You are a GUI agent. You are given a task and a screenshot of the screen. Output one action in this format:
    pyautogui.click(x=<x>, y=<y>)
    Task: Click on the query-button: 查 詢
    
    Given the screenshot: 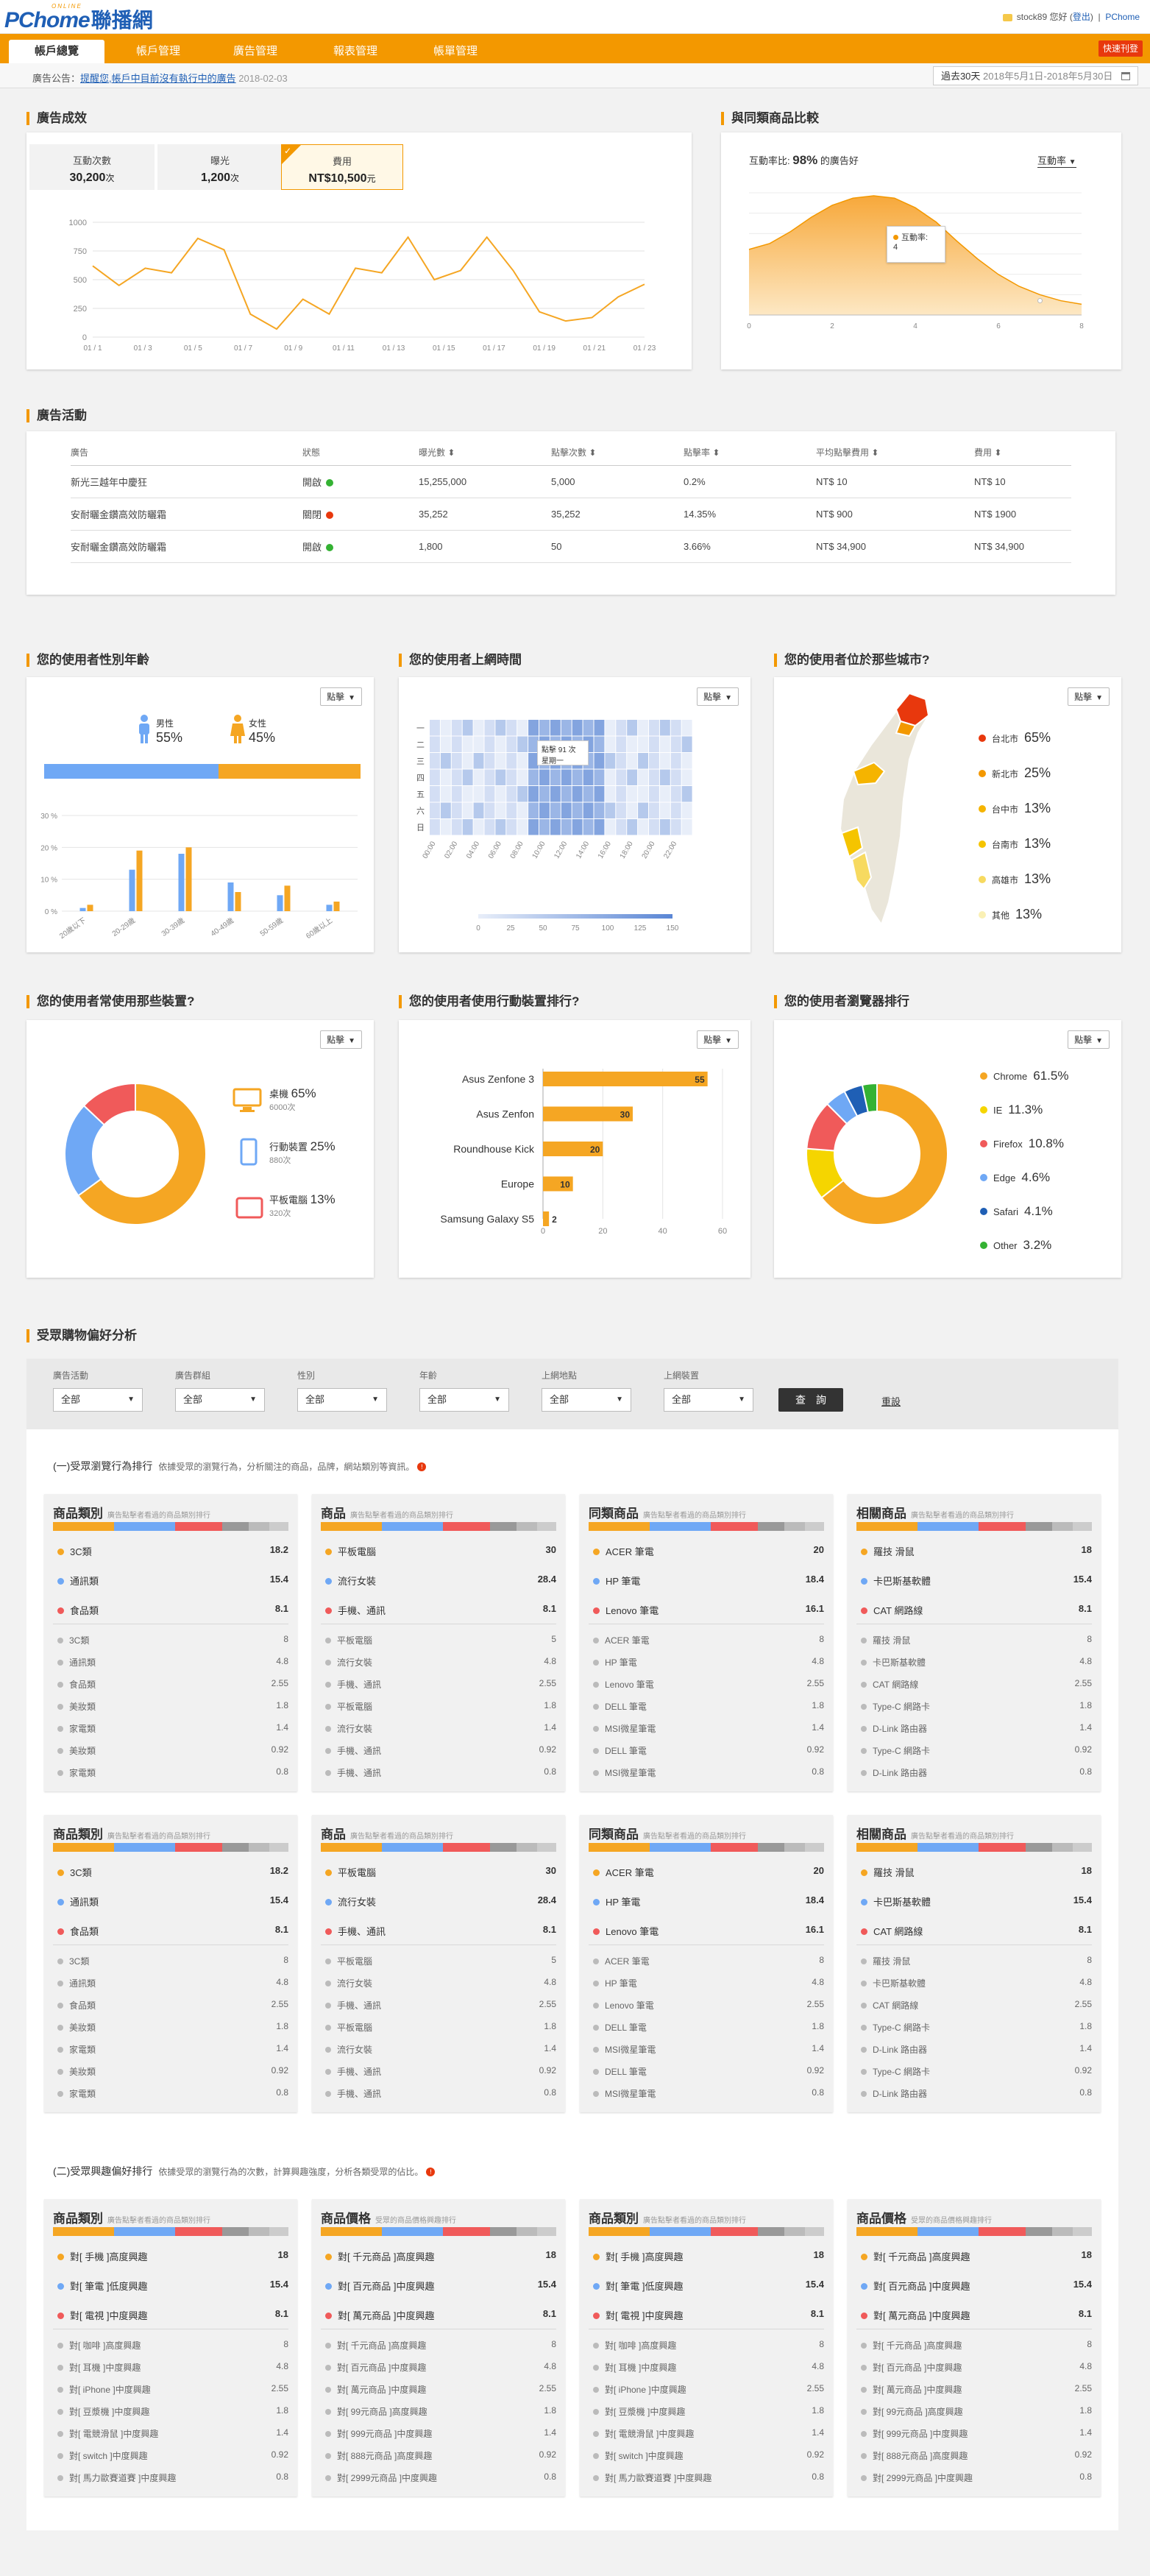 What is the action you would take?
    pyautogui.click(x=811, y=1400)
    